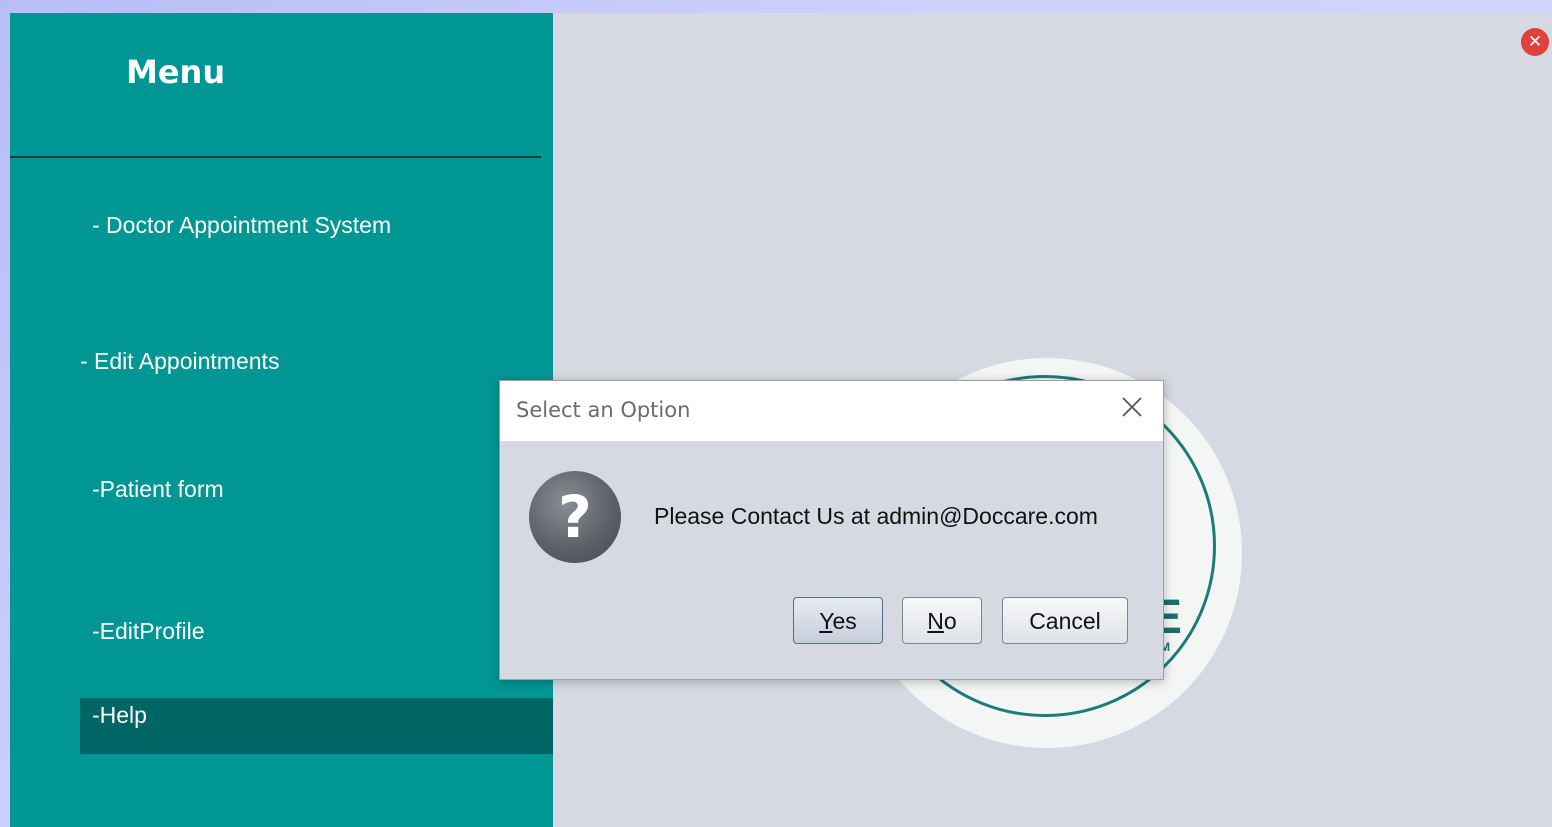  I want to click on dialog-titlebar: Select an Option, so click(831, 411).